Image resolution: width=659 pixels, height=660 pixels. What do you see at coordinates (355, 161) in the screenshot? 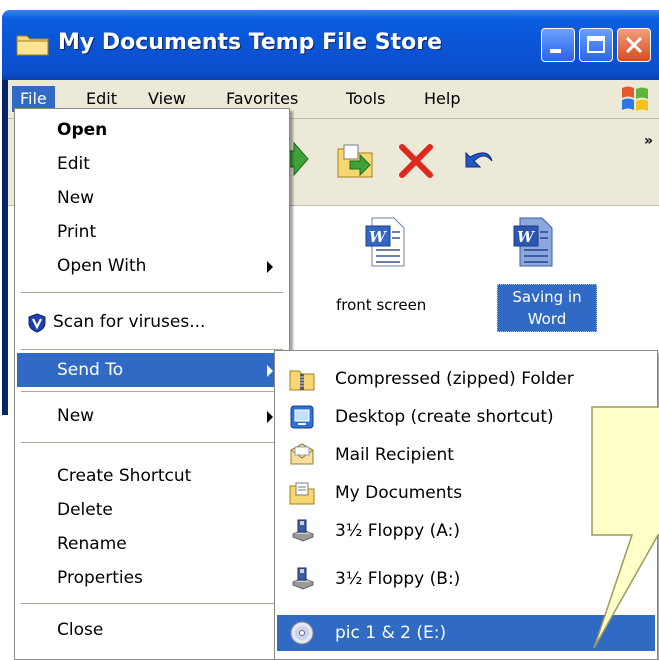
I see `copy-to-icon` at bounding box center [355, 161].